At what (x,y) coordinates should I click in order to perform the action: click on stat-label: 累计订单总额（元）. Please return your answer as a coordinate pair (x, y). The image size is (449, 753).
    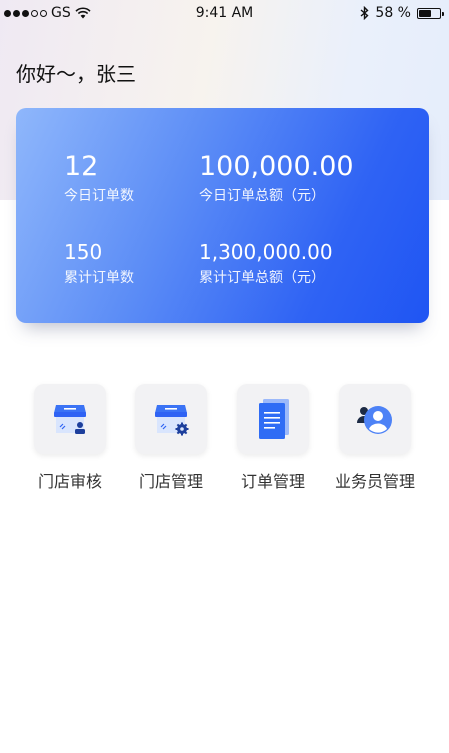
    Looking at the image, I should click on (262, 278).